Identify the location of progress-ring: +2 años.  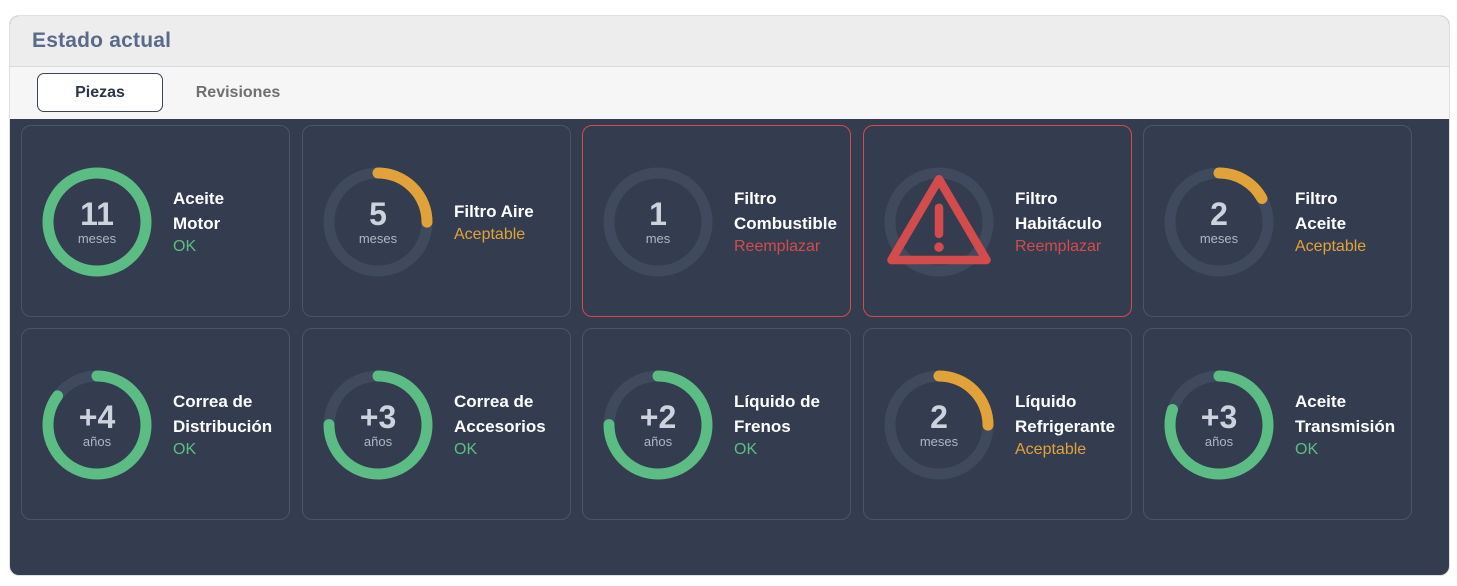
(658, 425).